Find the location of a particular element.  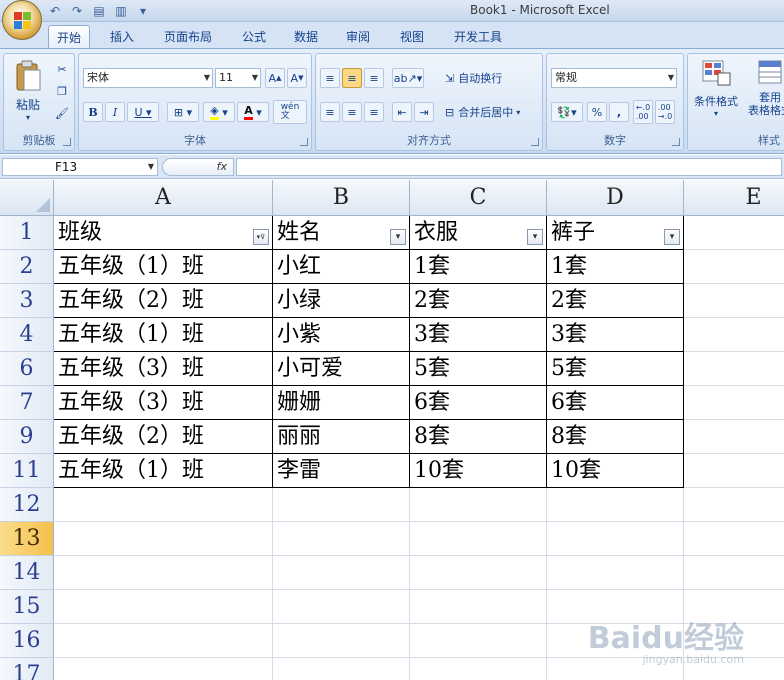

cell-B-6: 小可爱 is located at coordinates (341, 369).